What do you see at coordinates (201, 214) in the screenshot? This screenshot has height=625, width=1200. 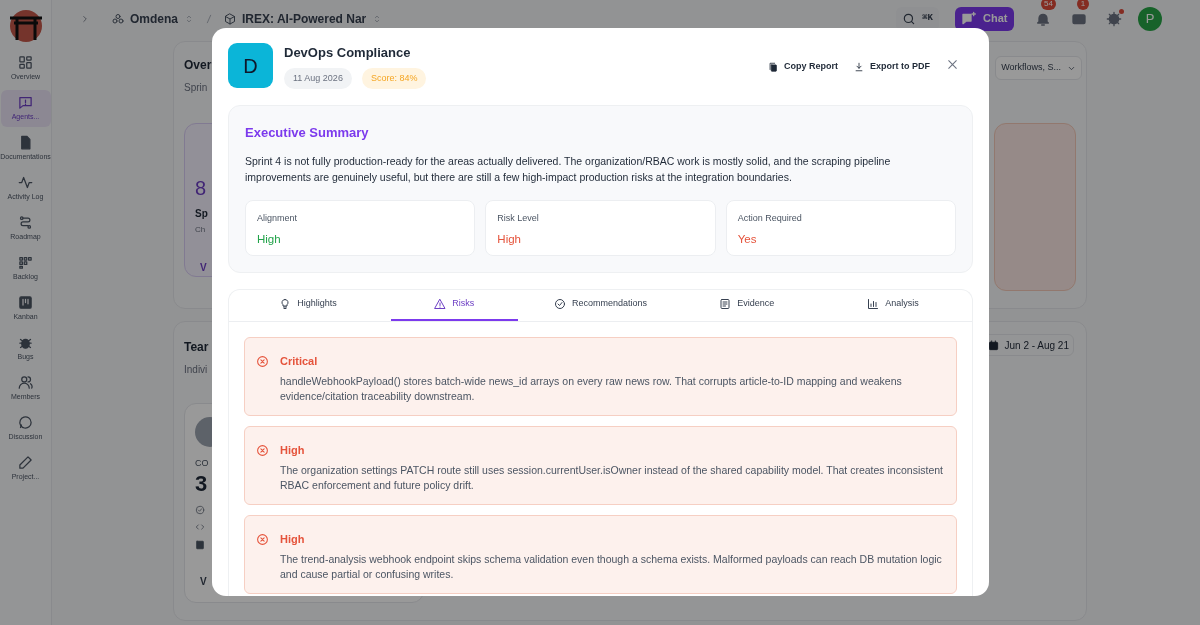 I see `stat-title: Sp` at bounding box center [201, 214].